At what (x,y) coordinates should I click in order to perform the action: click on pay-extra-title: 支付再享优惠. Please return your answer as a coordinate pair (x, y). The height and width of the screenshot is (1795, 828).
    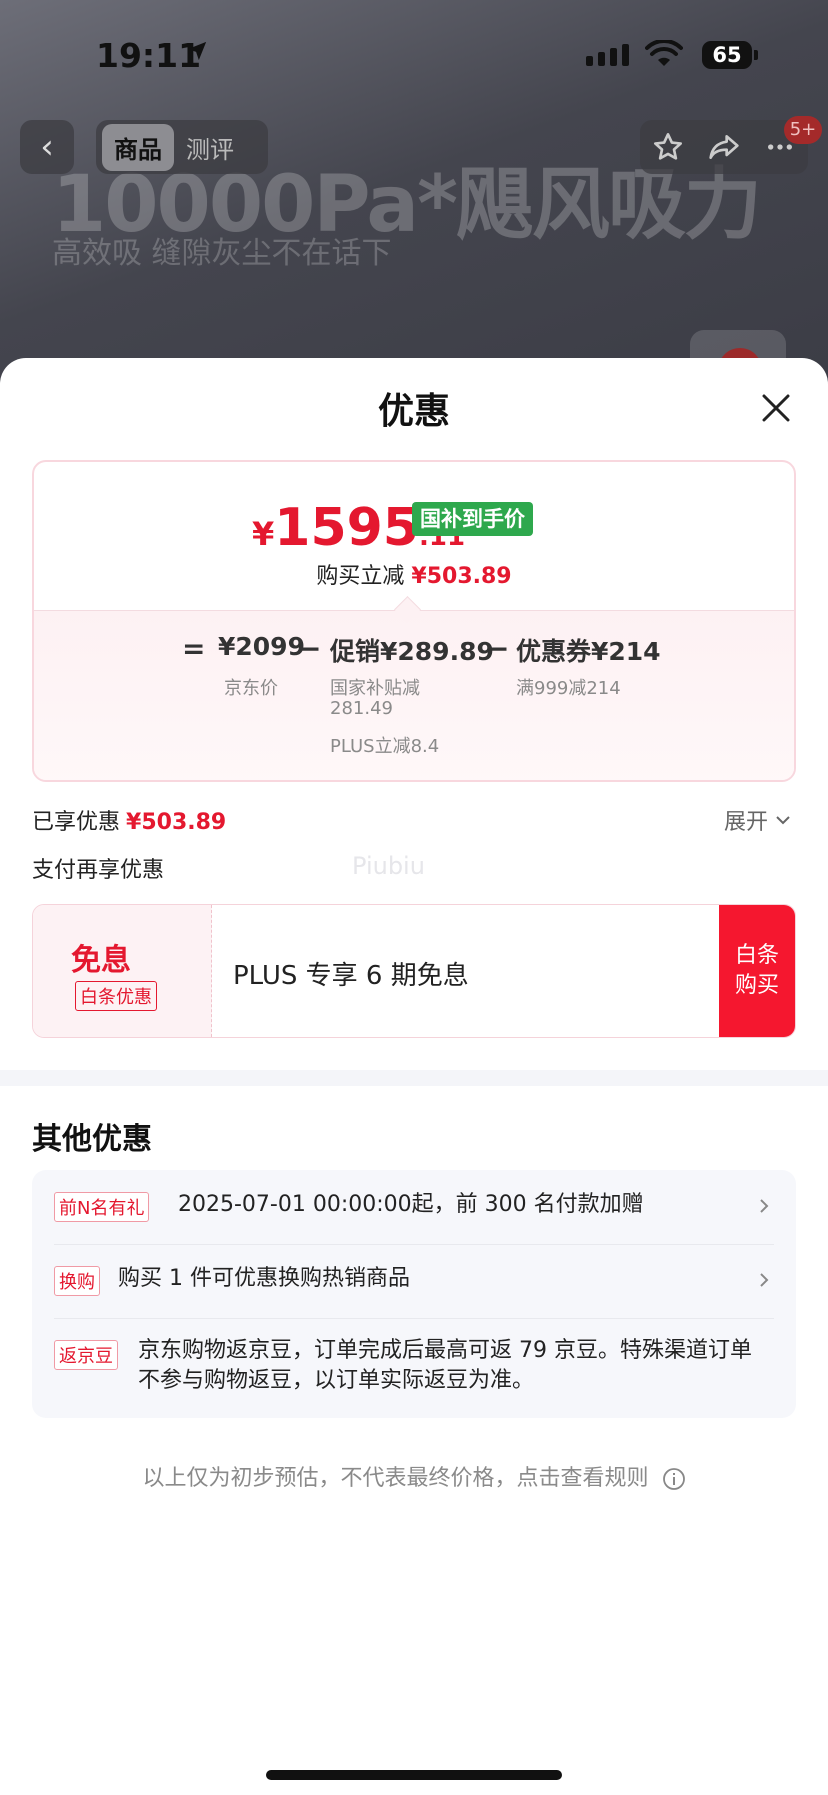
    Looking at the image, I should click on (98, 870).